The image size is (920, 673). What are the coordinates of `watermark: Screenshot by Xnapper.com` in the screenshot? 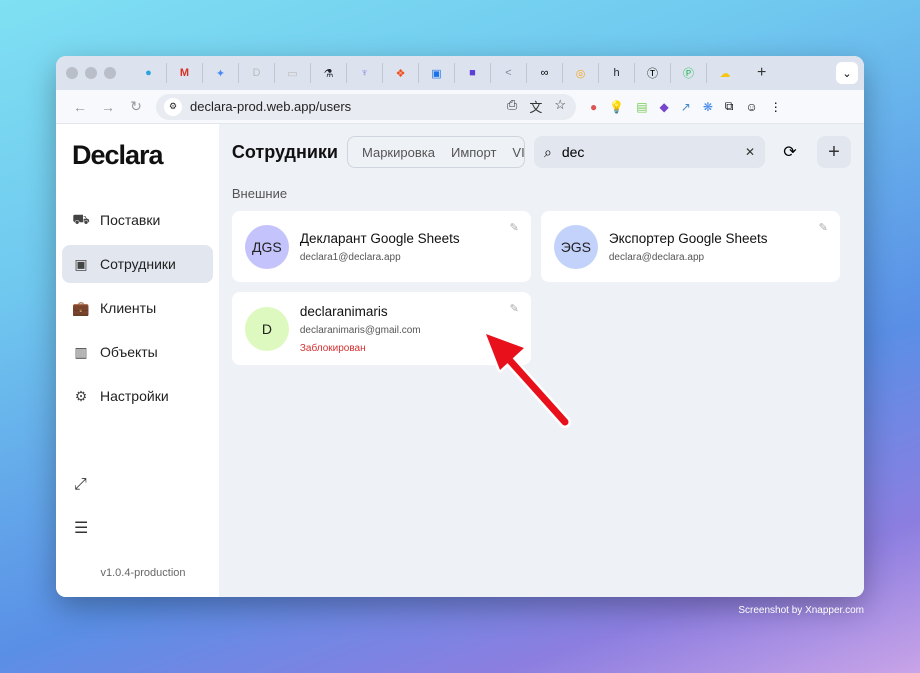 It's located at (801, 610).